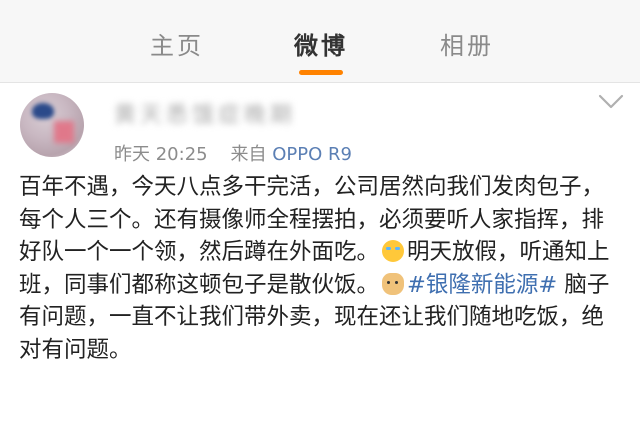 This screenshot has height=447, width=640. I want to click on post-time: 昨天 20:25, so click(161, 154).